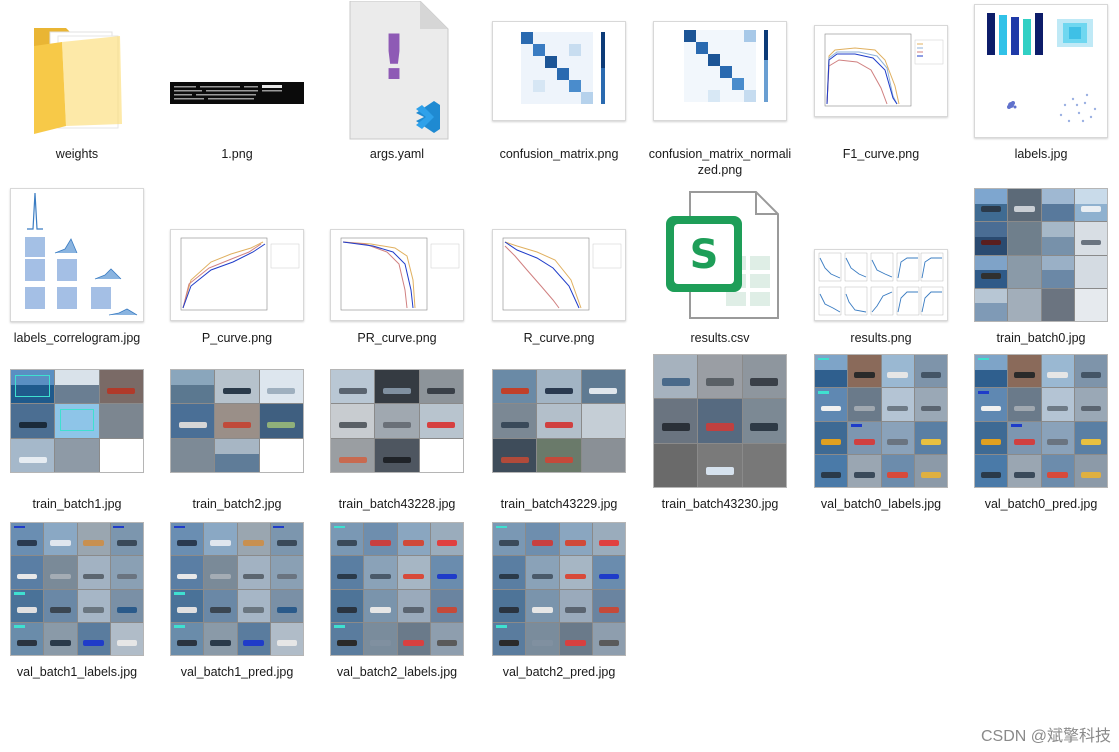 This screenshot has height=752, width=1119. Describe the element at coordinates (720, 338) in the screenshot. I see `file-name: results.csv` at that location.